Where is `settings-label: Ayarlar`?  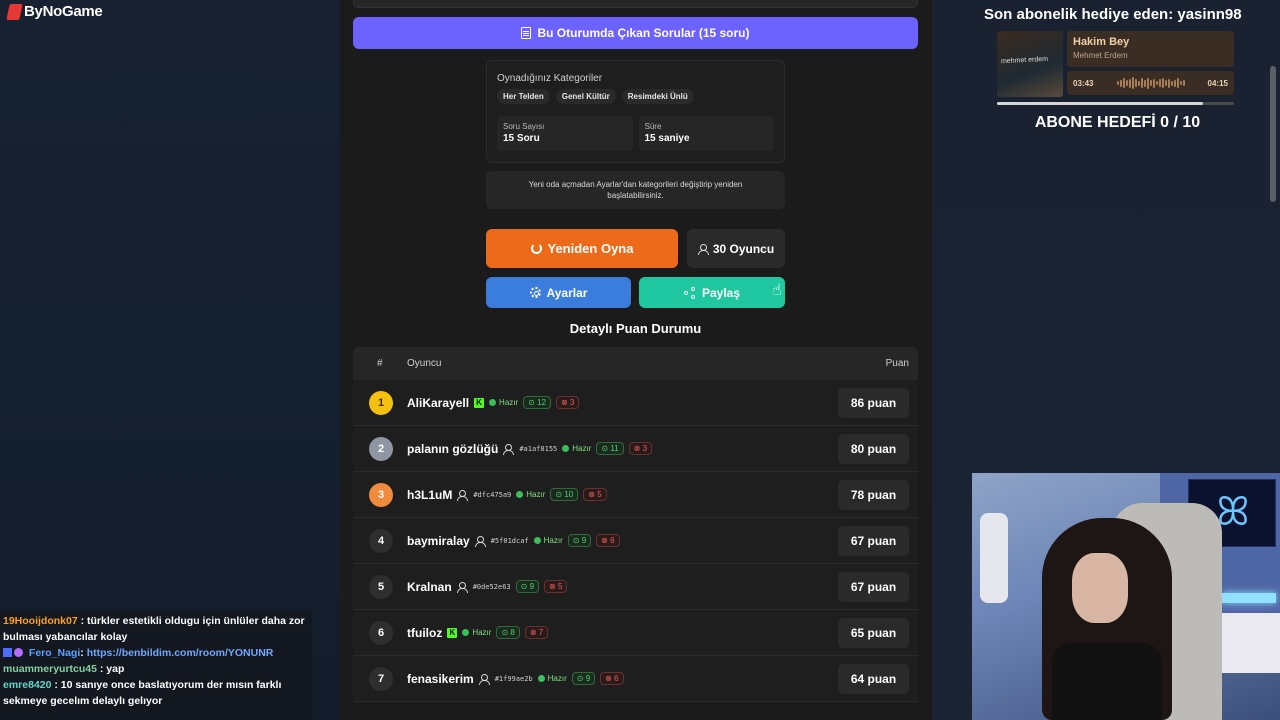
settings-label: Ayarlar is located at coordinates (567, 292).